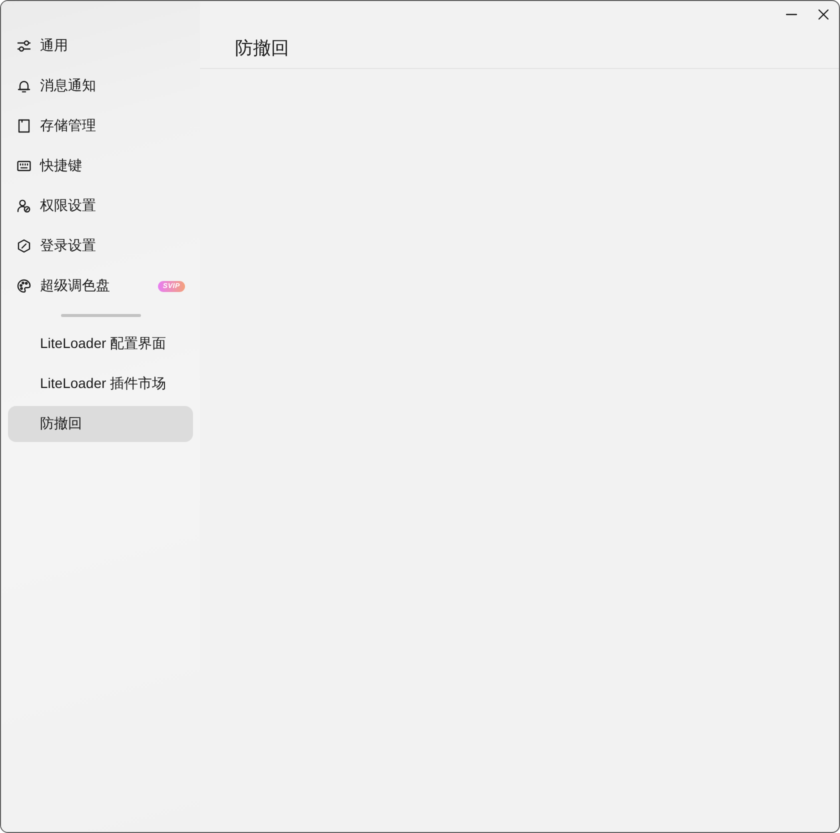 This screenshot has width=840, height=833. Describe the element at coordinates (24, 286) in the screenshot. I see `palette-icon` at that location.